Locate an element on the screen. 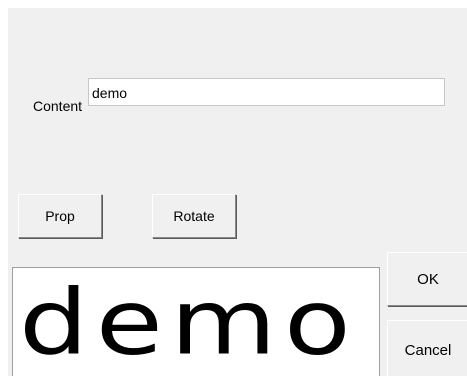 The width and height of the screenshot is (467, 376). cancel-button: Cancel is located at coordinates (427, 348).